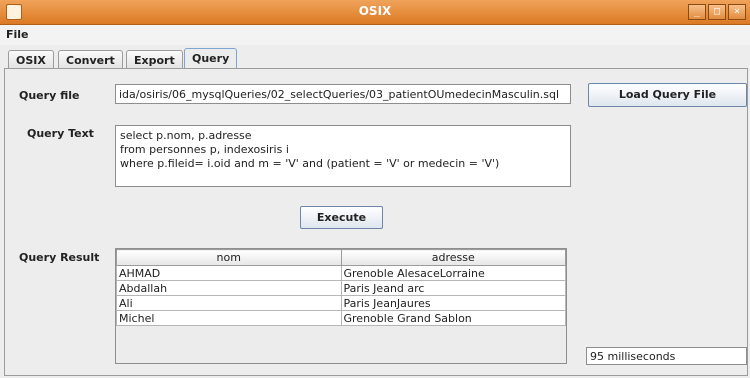  I want to click on tab-query: Query, so click(211, 59).